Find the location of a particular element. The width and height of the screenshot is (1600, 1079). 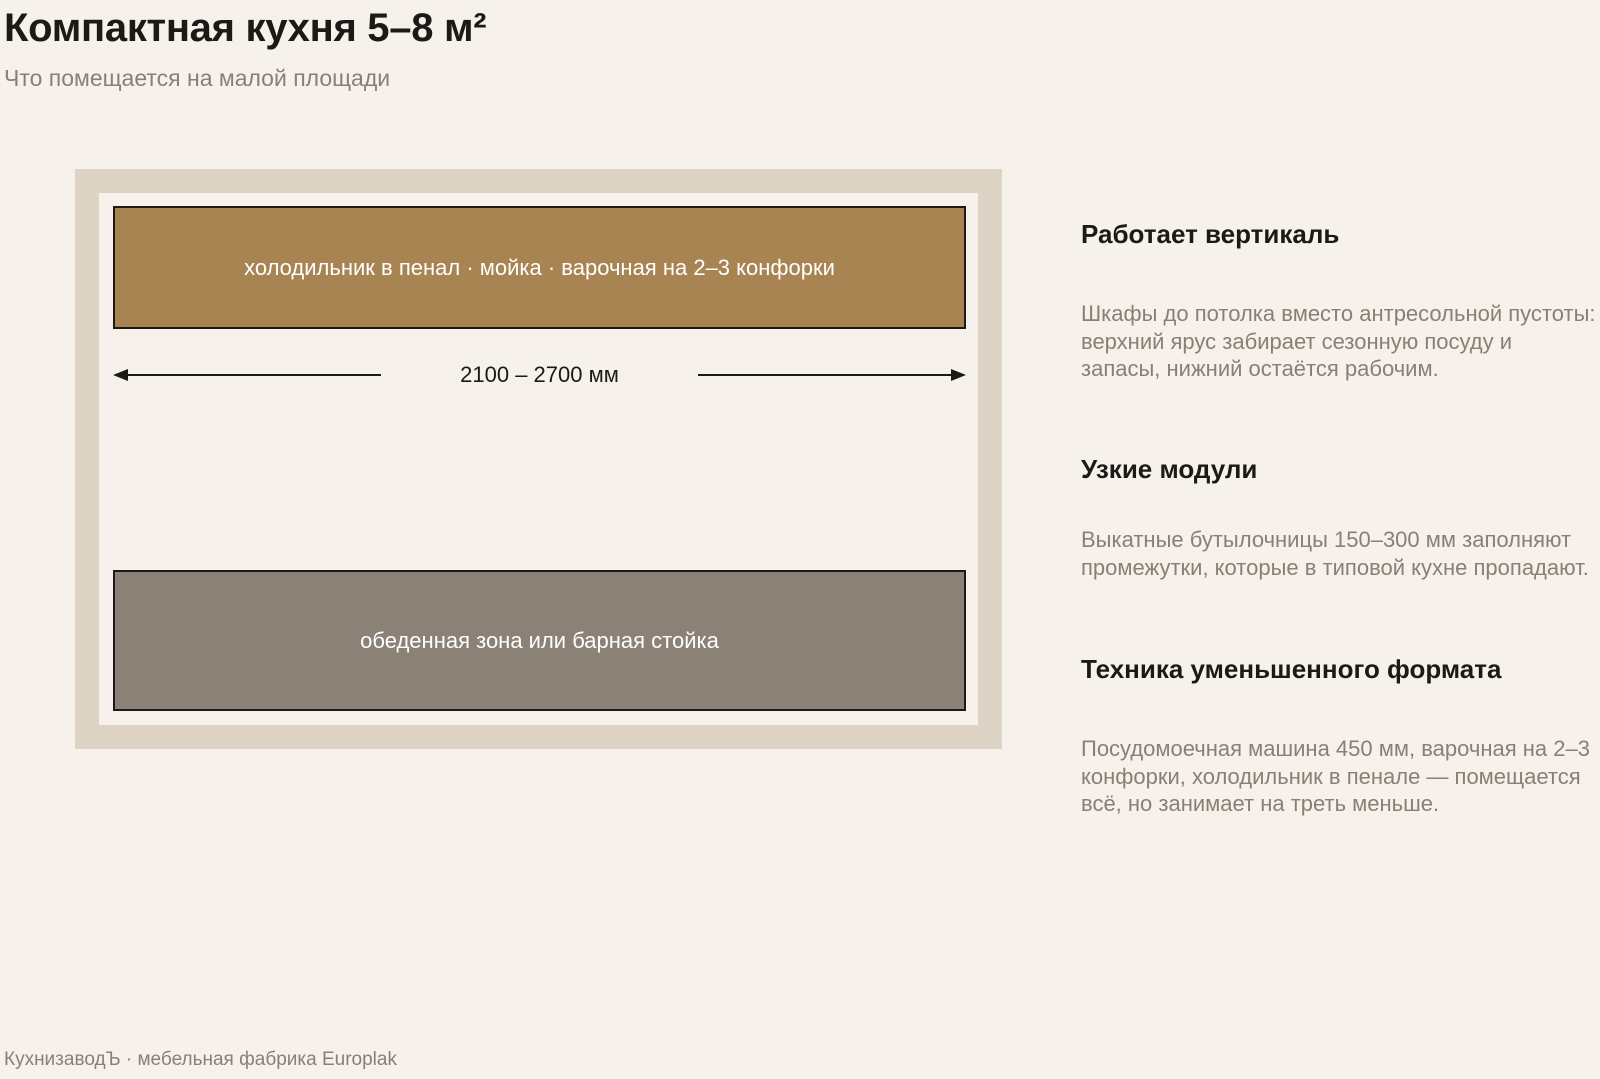

footer-credit: КухнизаводЪ · мебельная фабрика Europlak is located at coordinates (200, 1059).